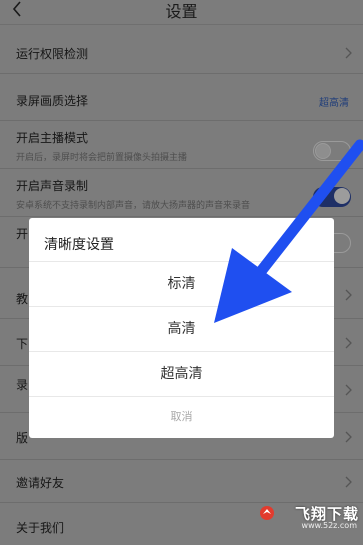 The height and width of the screenshot is (545, 363). Describe the element at coordinates (181, 194) in the screenshot. I see `settings-row-audio-record: 开启声音录制 安卓系统不支持录制内部声音，请放大扬声器的声音来录音` at that location.